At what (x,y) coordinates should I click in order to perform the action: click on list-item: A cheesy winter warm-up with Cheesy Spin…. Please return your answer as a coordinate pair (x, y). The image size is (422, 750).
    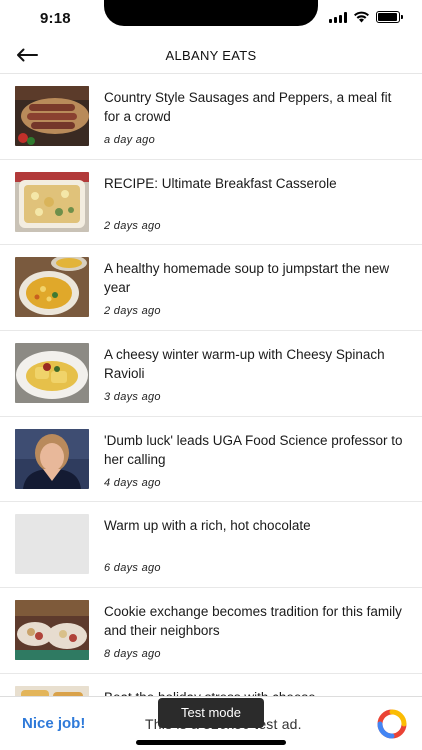
    Looking at the image, I should click on (211, 374).